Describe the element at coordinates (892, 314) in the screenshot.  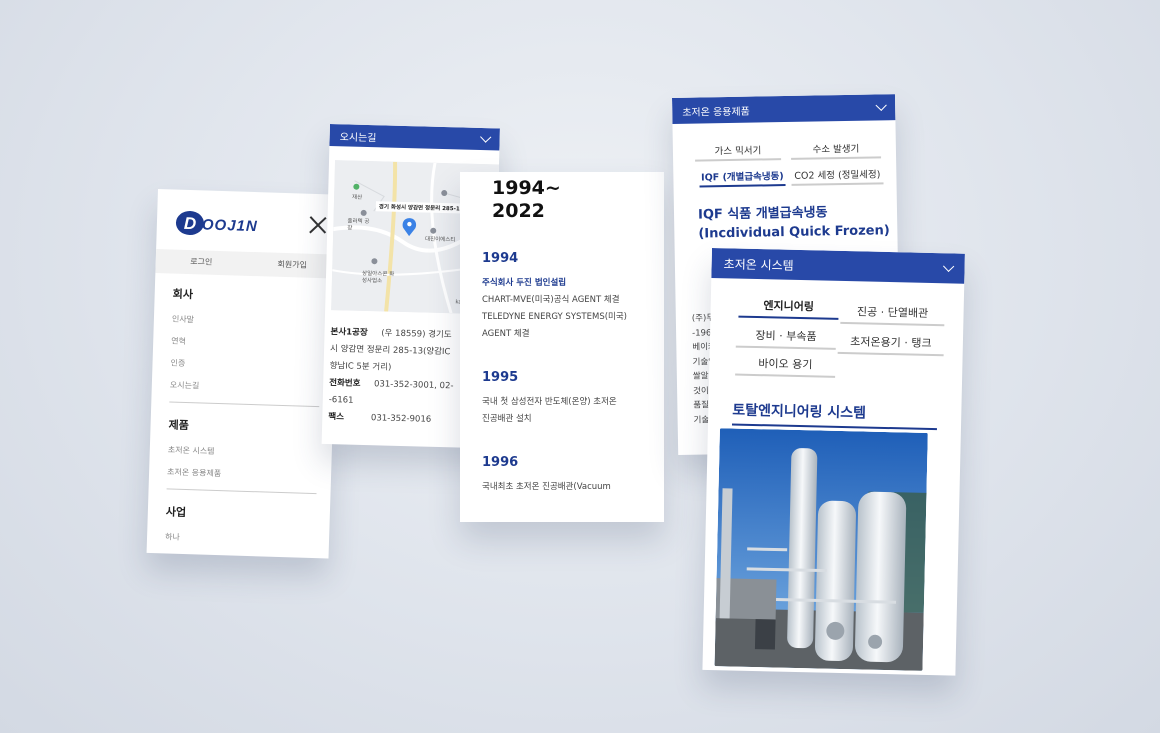
I see `tab-vacuum-piping: 진공 · 단열배관` at that location.